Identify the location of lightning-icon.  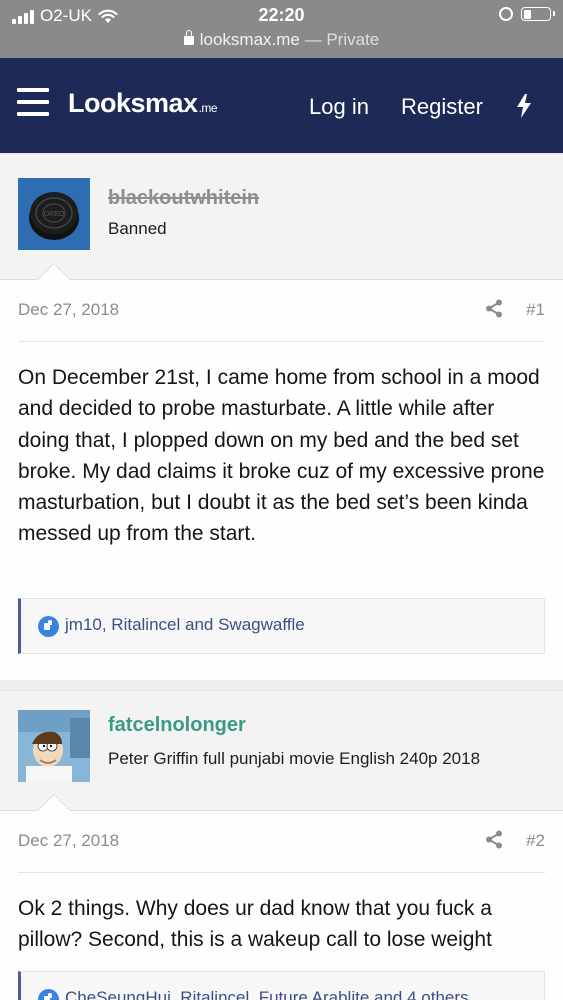
(524, 106).